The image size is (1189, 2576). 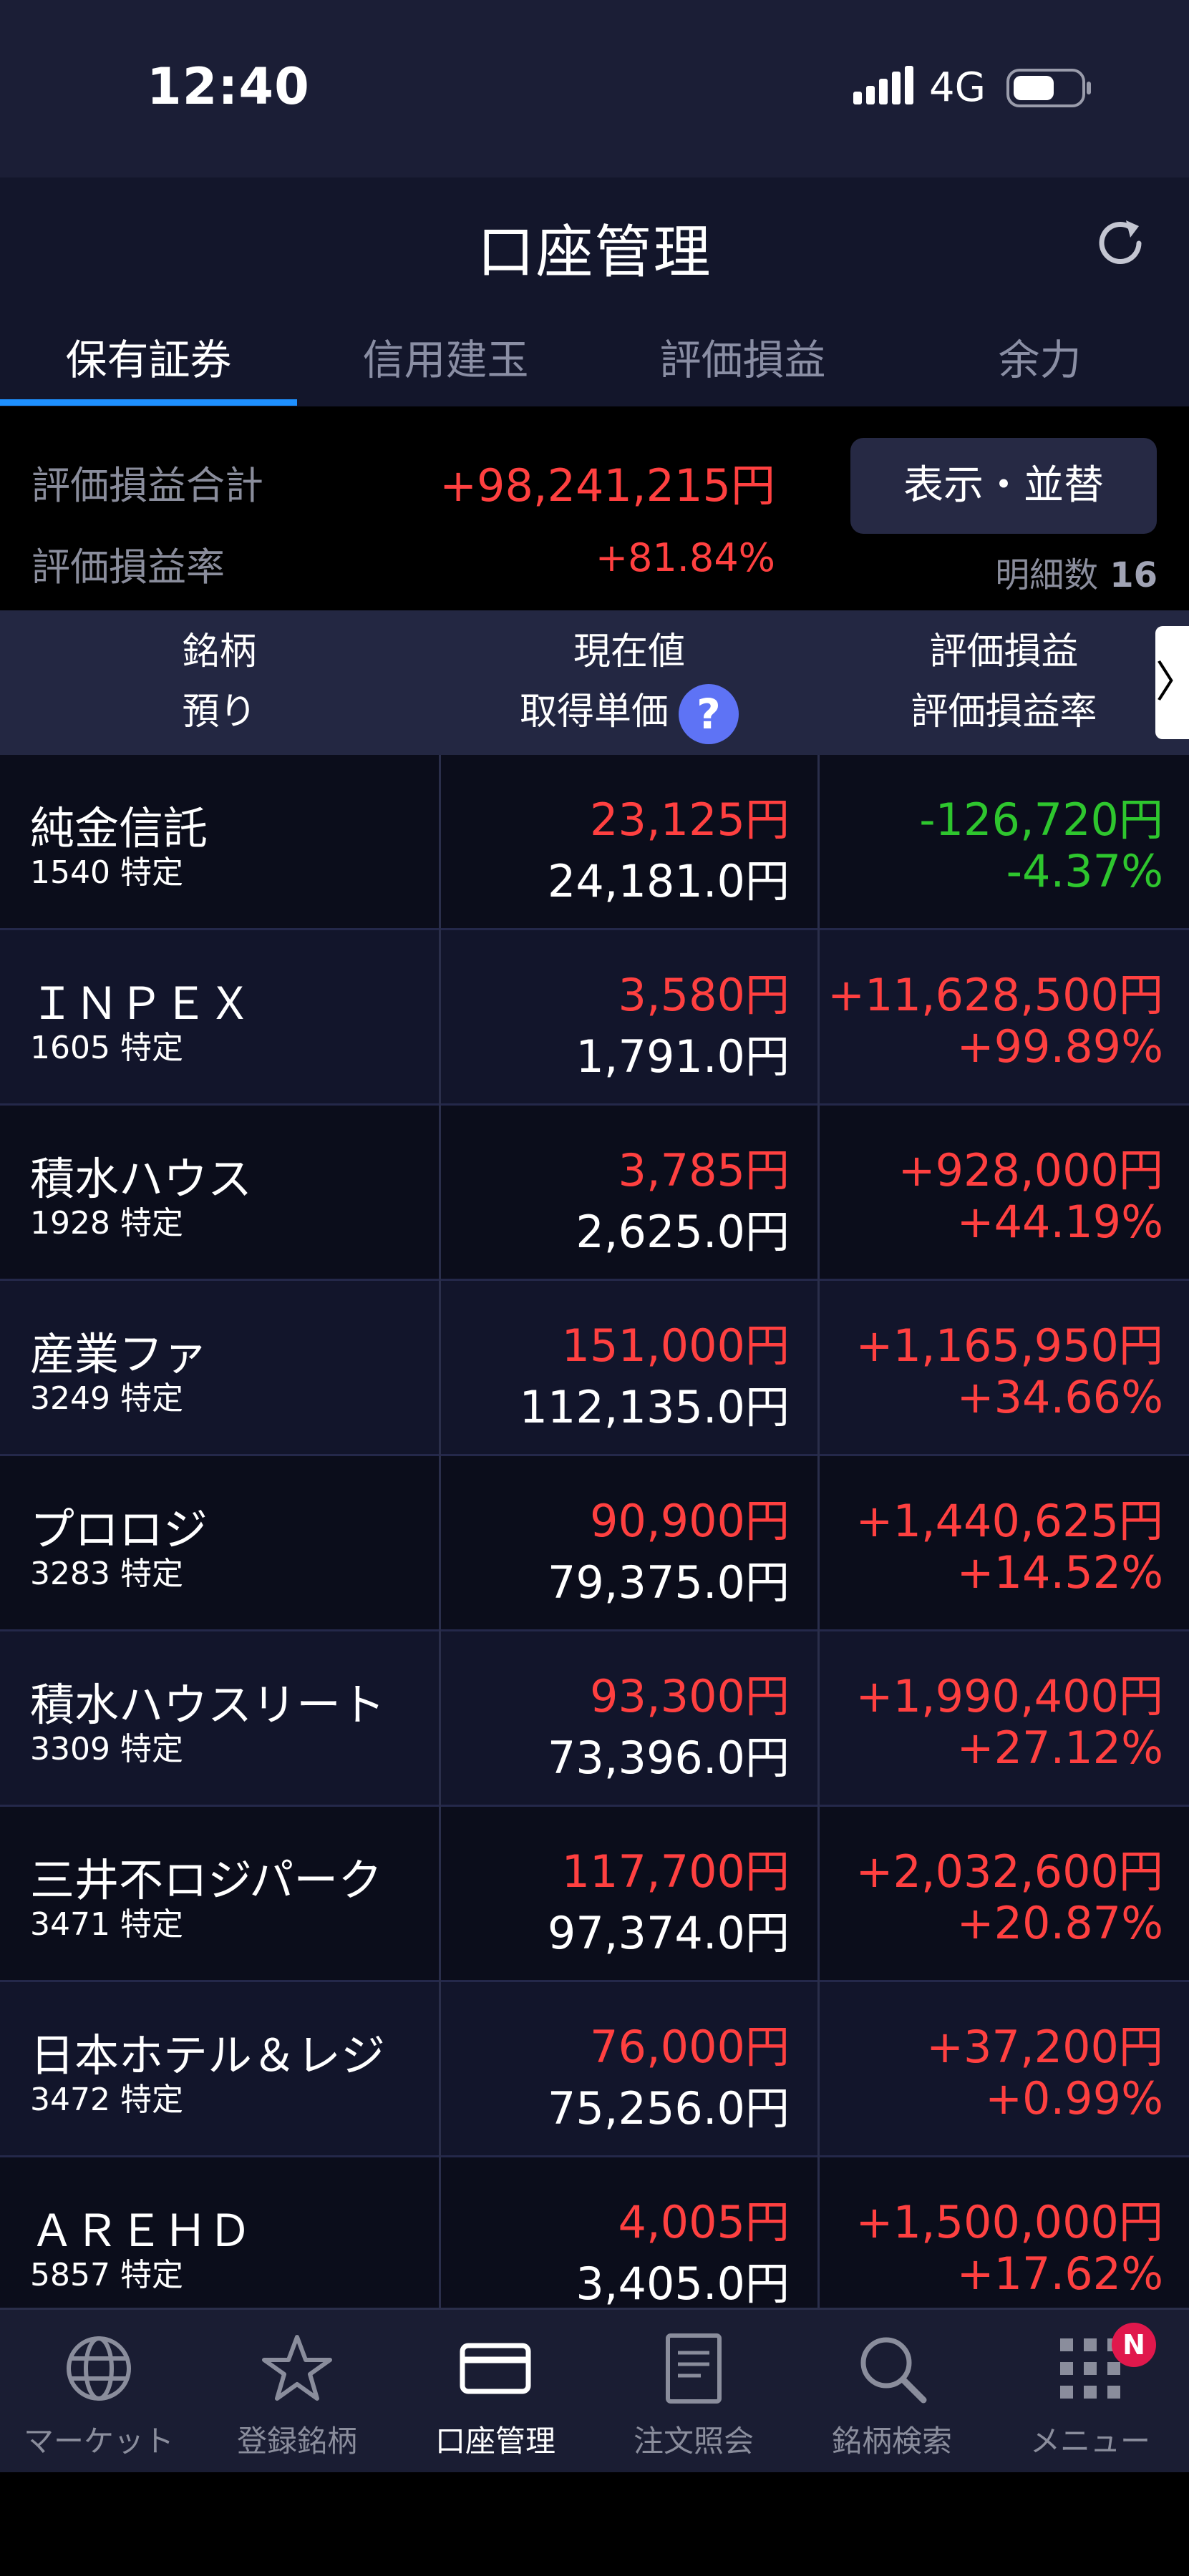 I want to click on current-price: 117,700円, so click(x=675, y=1871).